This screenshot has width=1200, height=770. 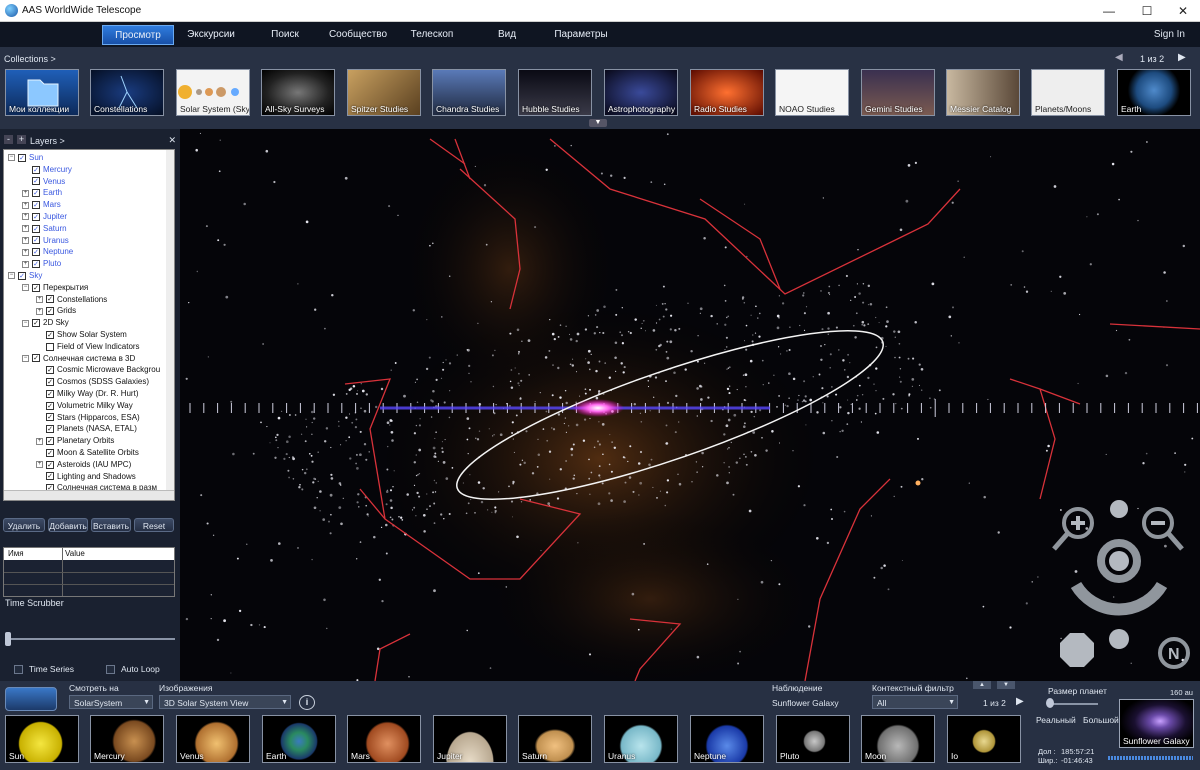 I want to click on planet-thumb-mars: Mars, so click(x=384, y=739).